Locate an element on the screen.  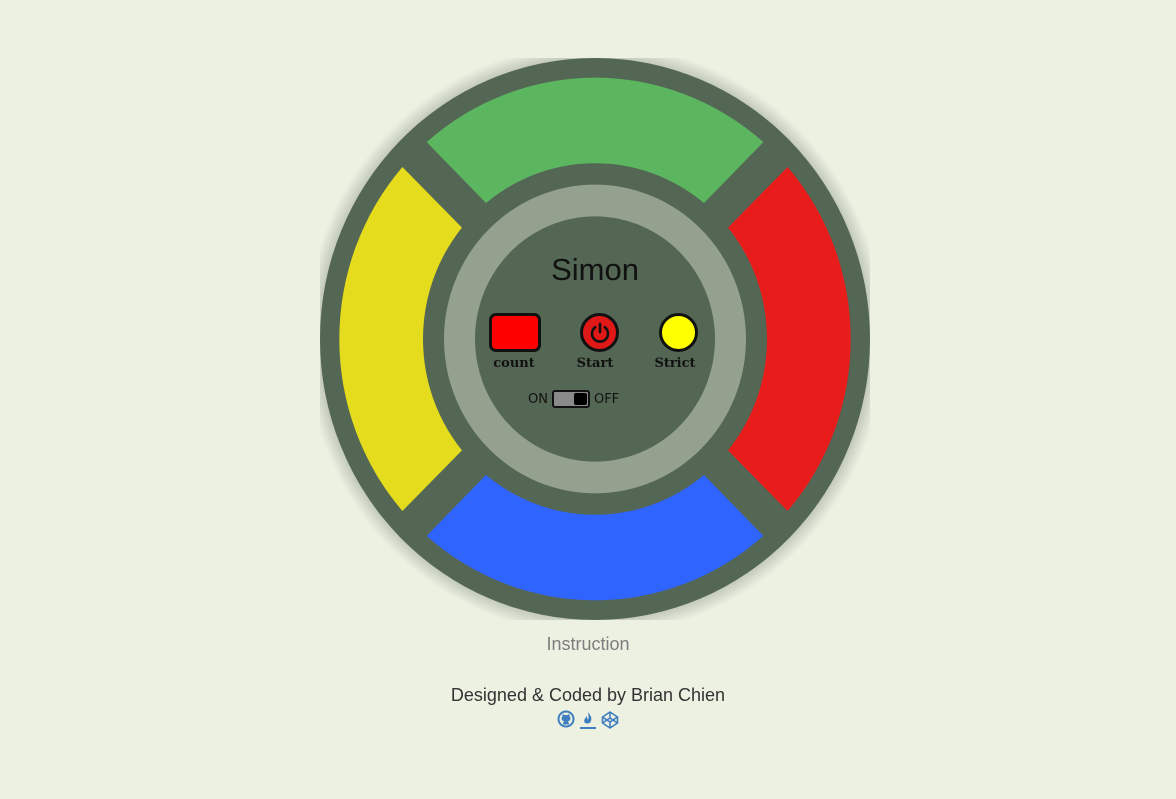
social-links is located at coordinates (588, 720).